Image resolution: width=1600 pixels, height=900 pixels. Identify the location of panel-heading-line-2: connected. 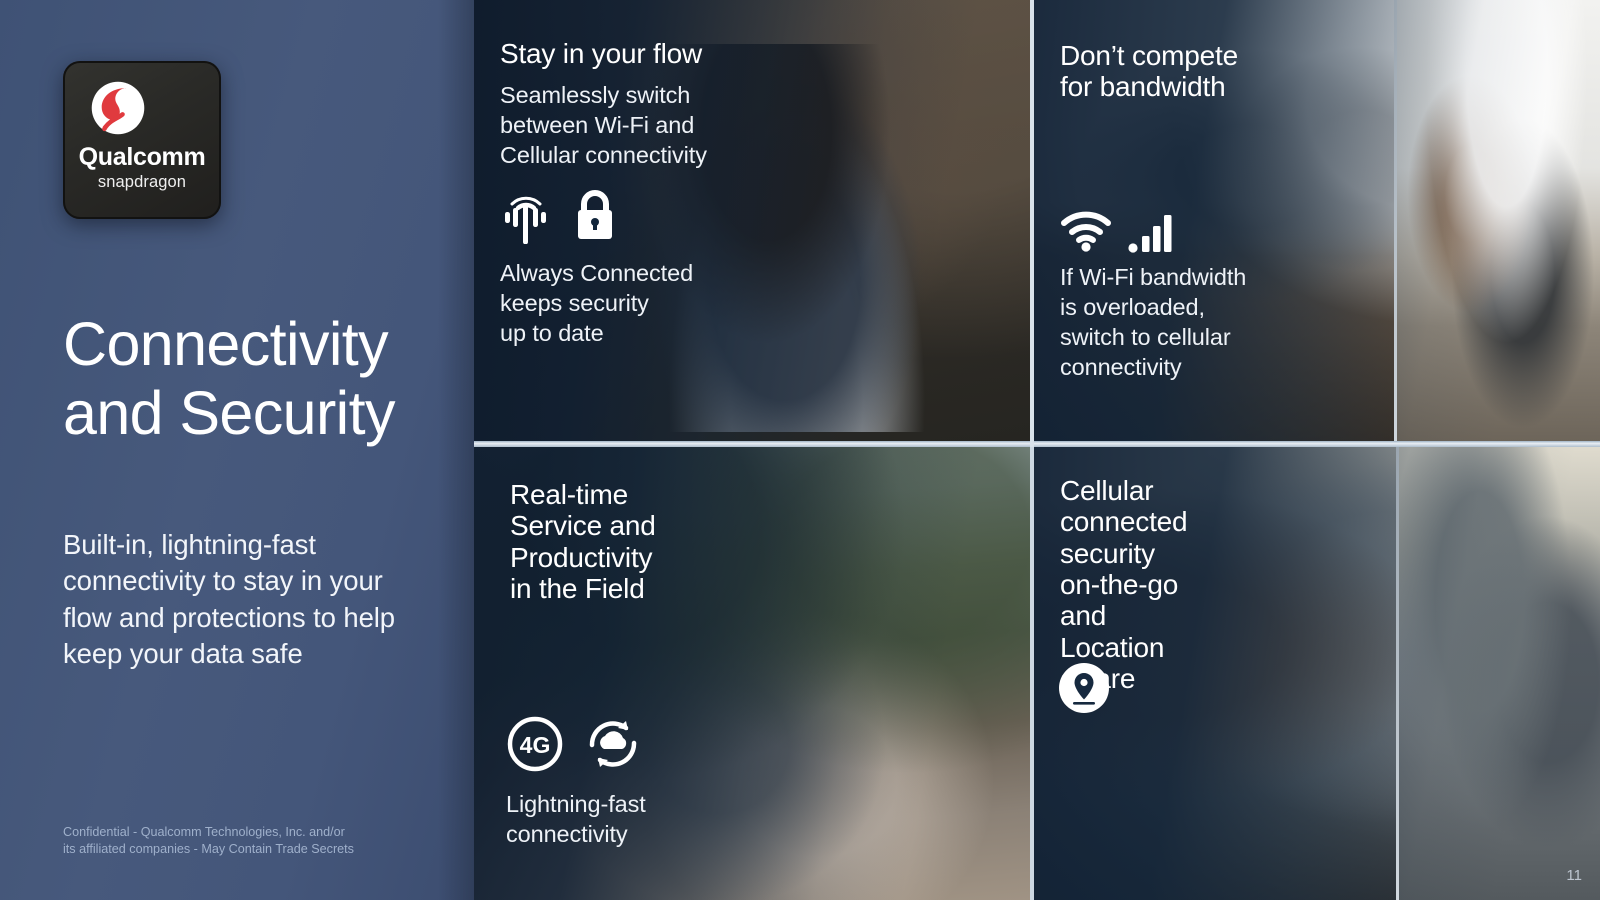
(1124, 522).